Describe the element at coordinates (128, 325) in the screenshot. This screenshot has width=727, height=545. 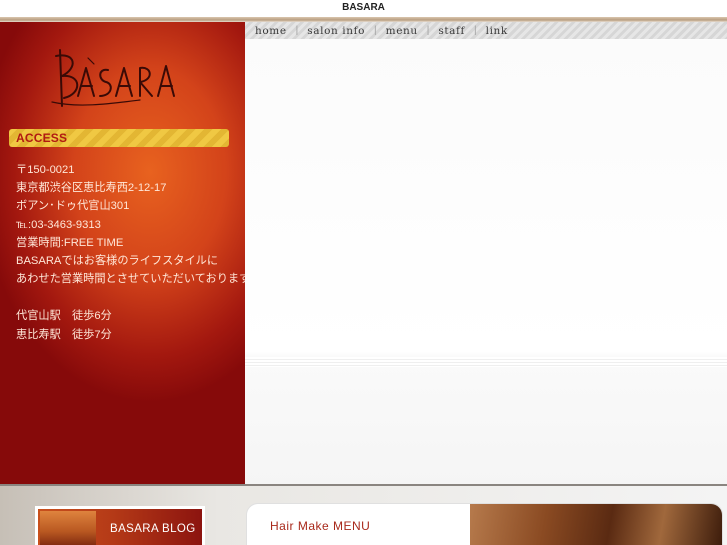
I see `station-info: 代官山駅 徒歩6分 恵比寿駅 徒歩7分` at that location.